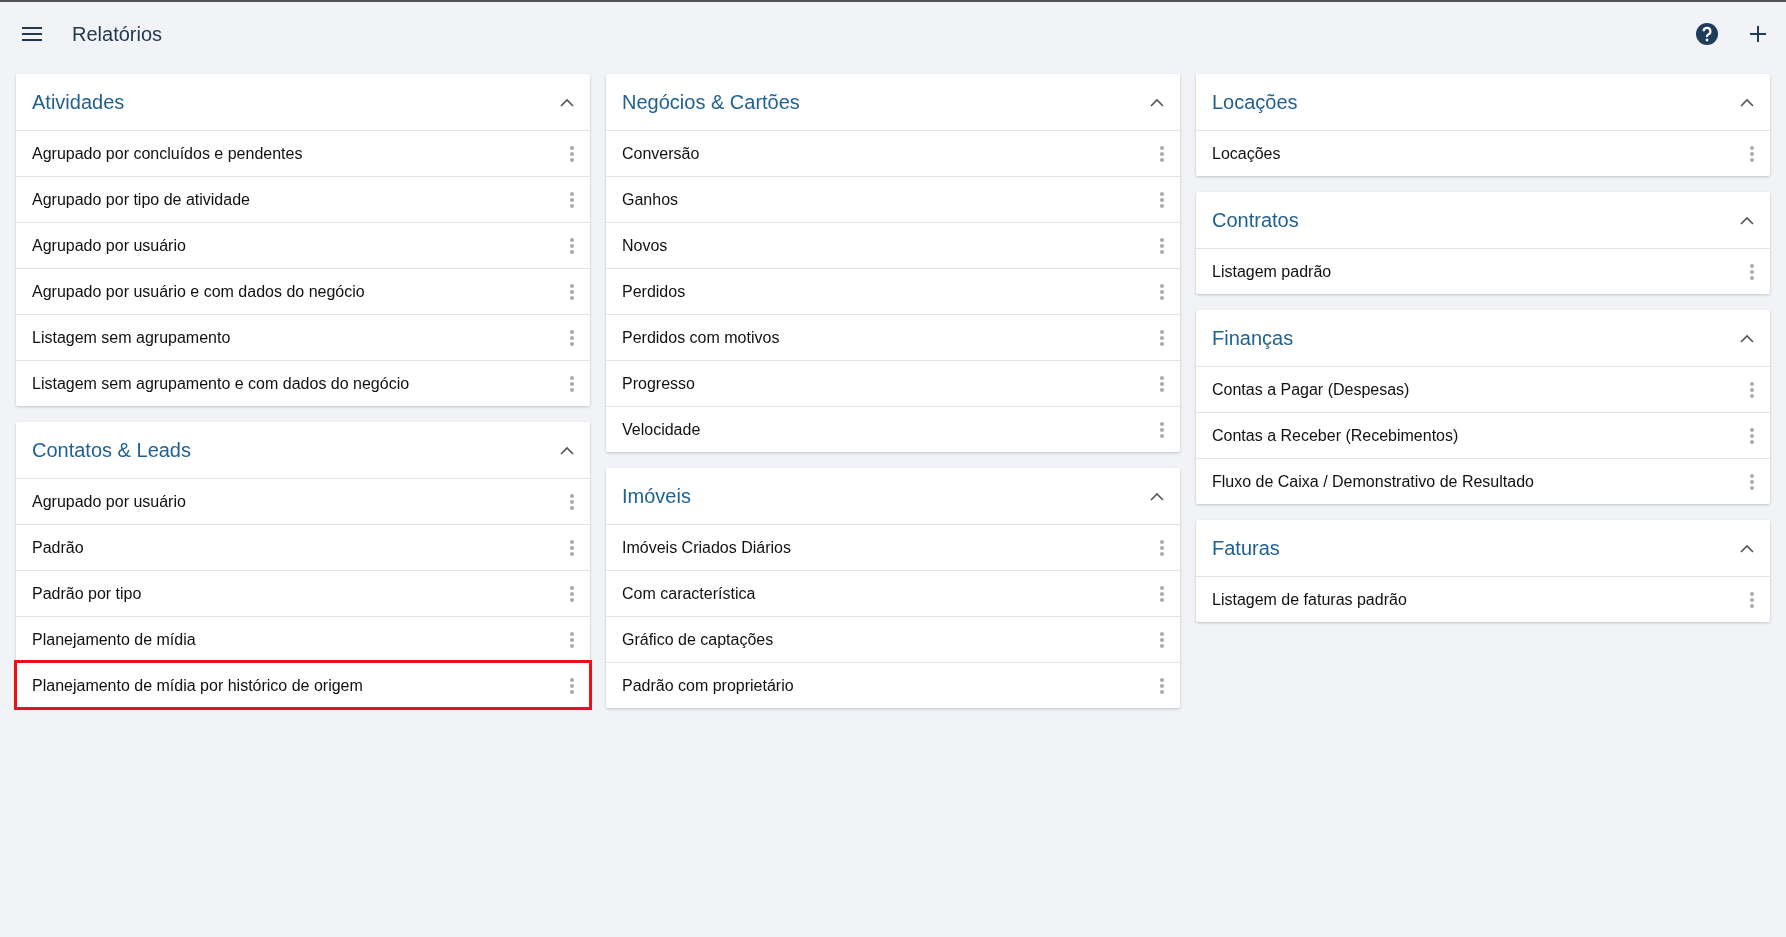  What do you see at coordinates (1255, 102) in the screenshot?
I see `card-title: Locações` at bounding box center [1255, 102].